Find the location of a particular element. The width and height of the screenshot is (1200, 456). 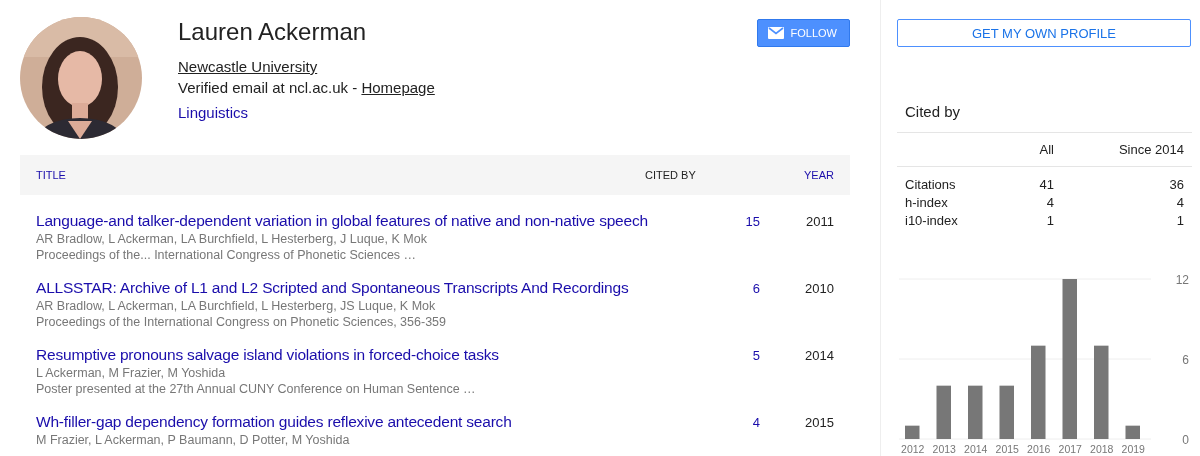

metric-value: 41 is located at coordinates (1046, 184).